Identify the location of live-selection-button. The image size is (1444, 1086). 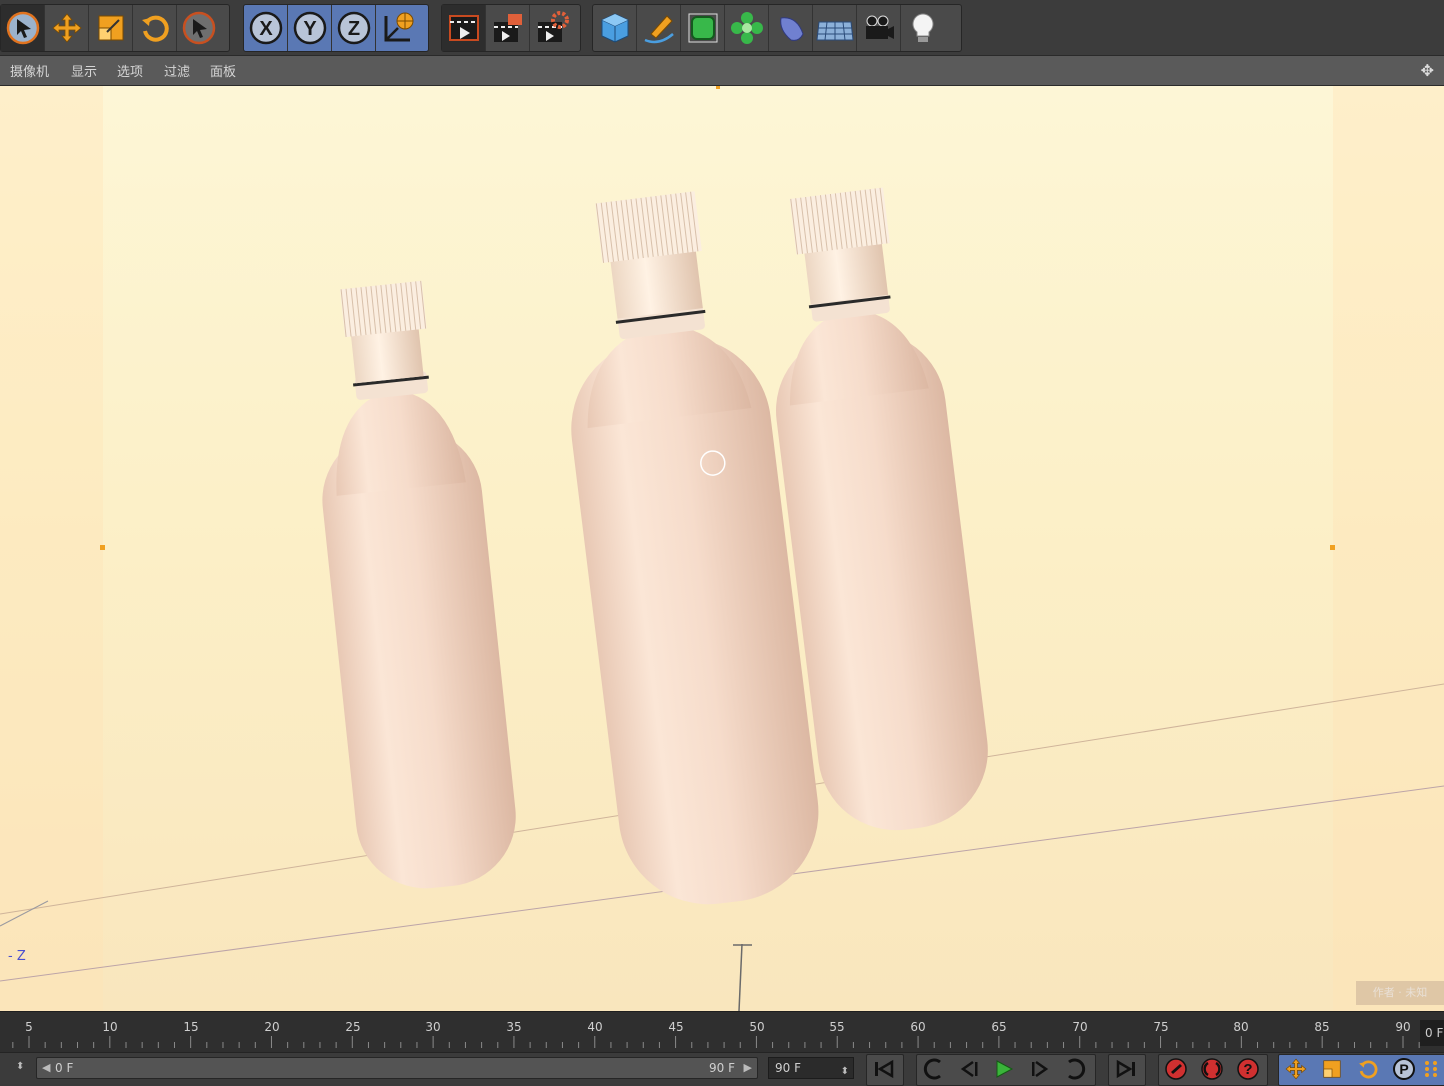
(23, 28).